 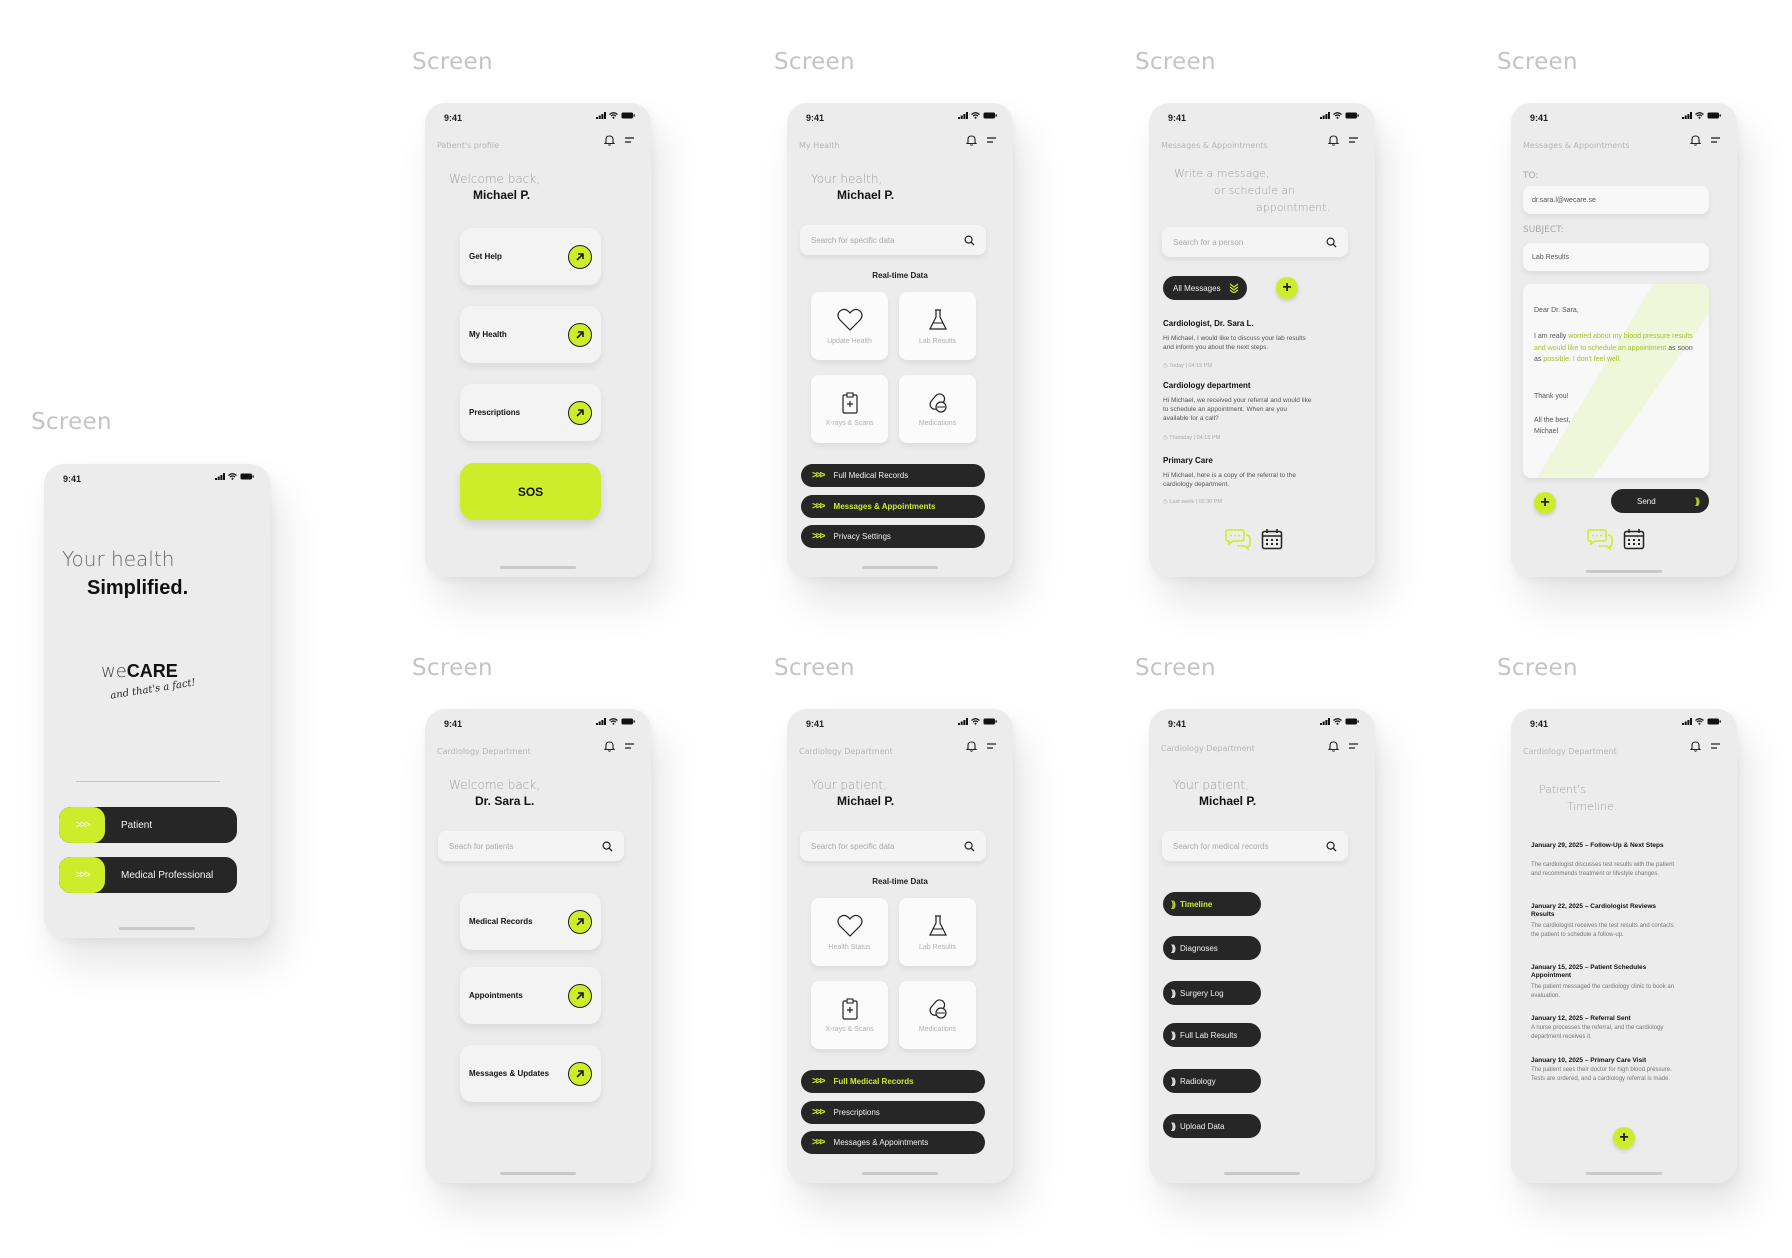 What do you see at coordinates (1545, 503) in the screenshot?
I see `attach-button: +` at bounding box center [1545, 503].